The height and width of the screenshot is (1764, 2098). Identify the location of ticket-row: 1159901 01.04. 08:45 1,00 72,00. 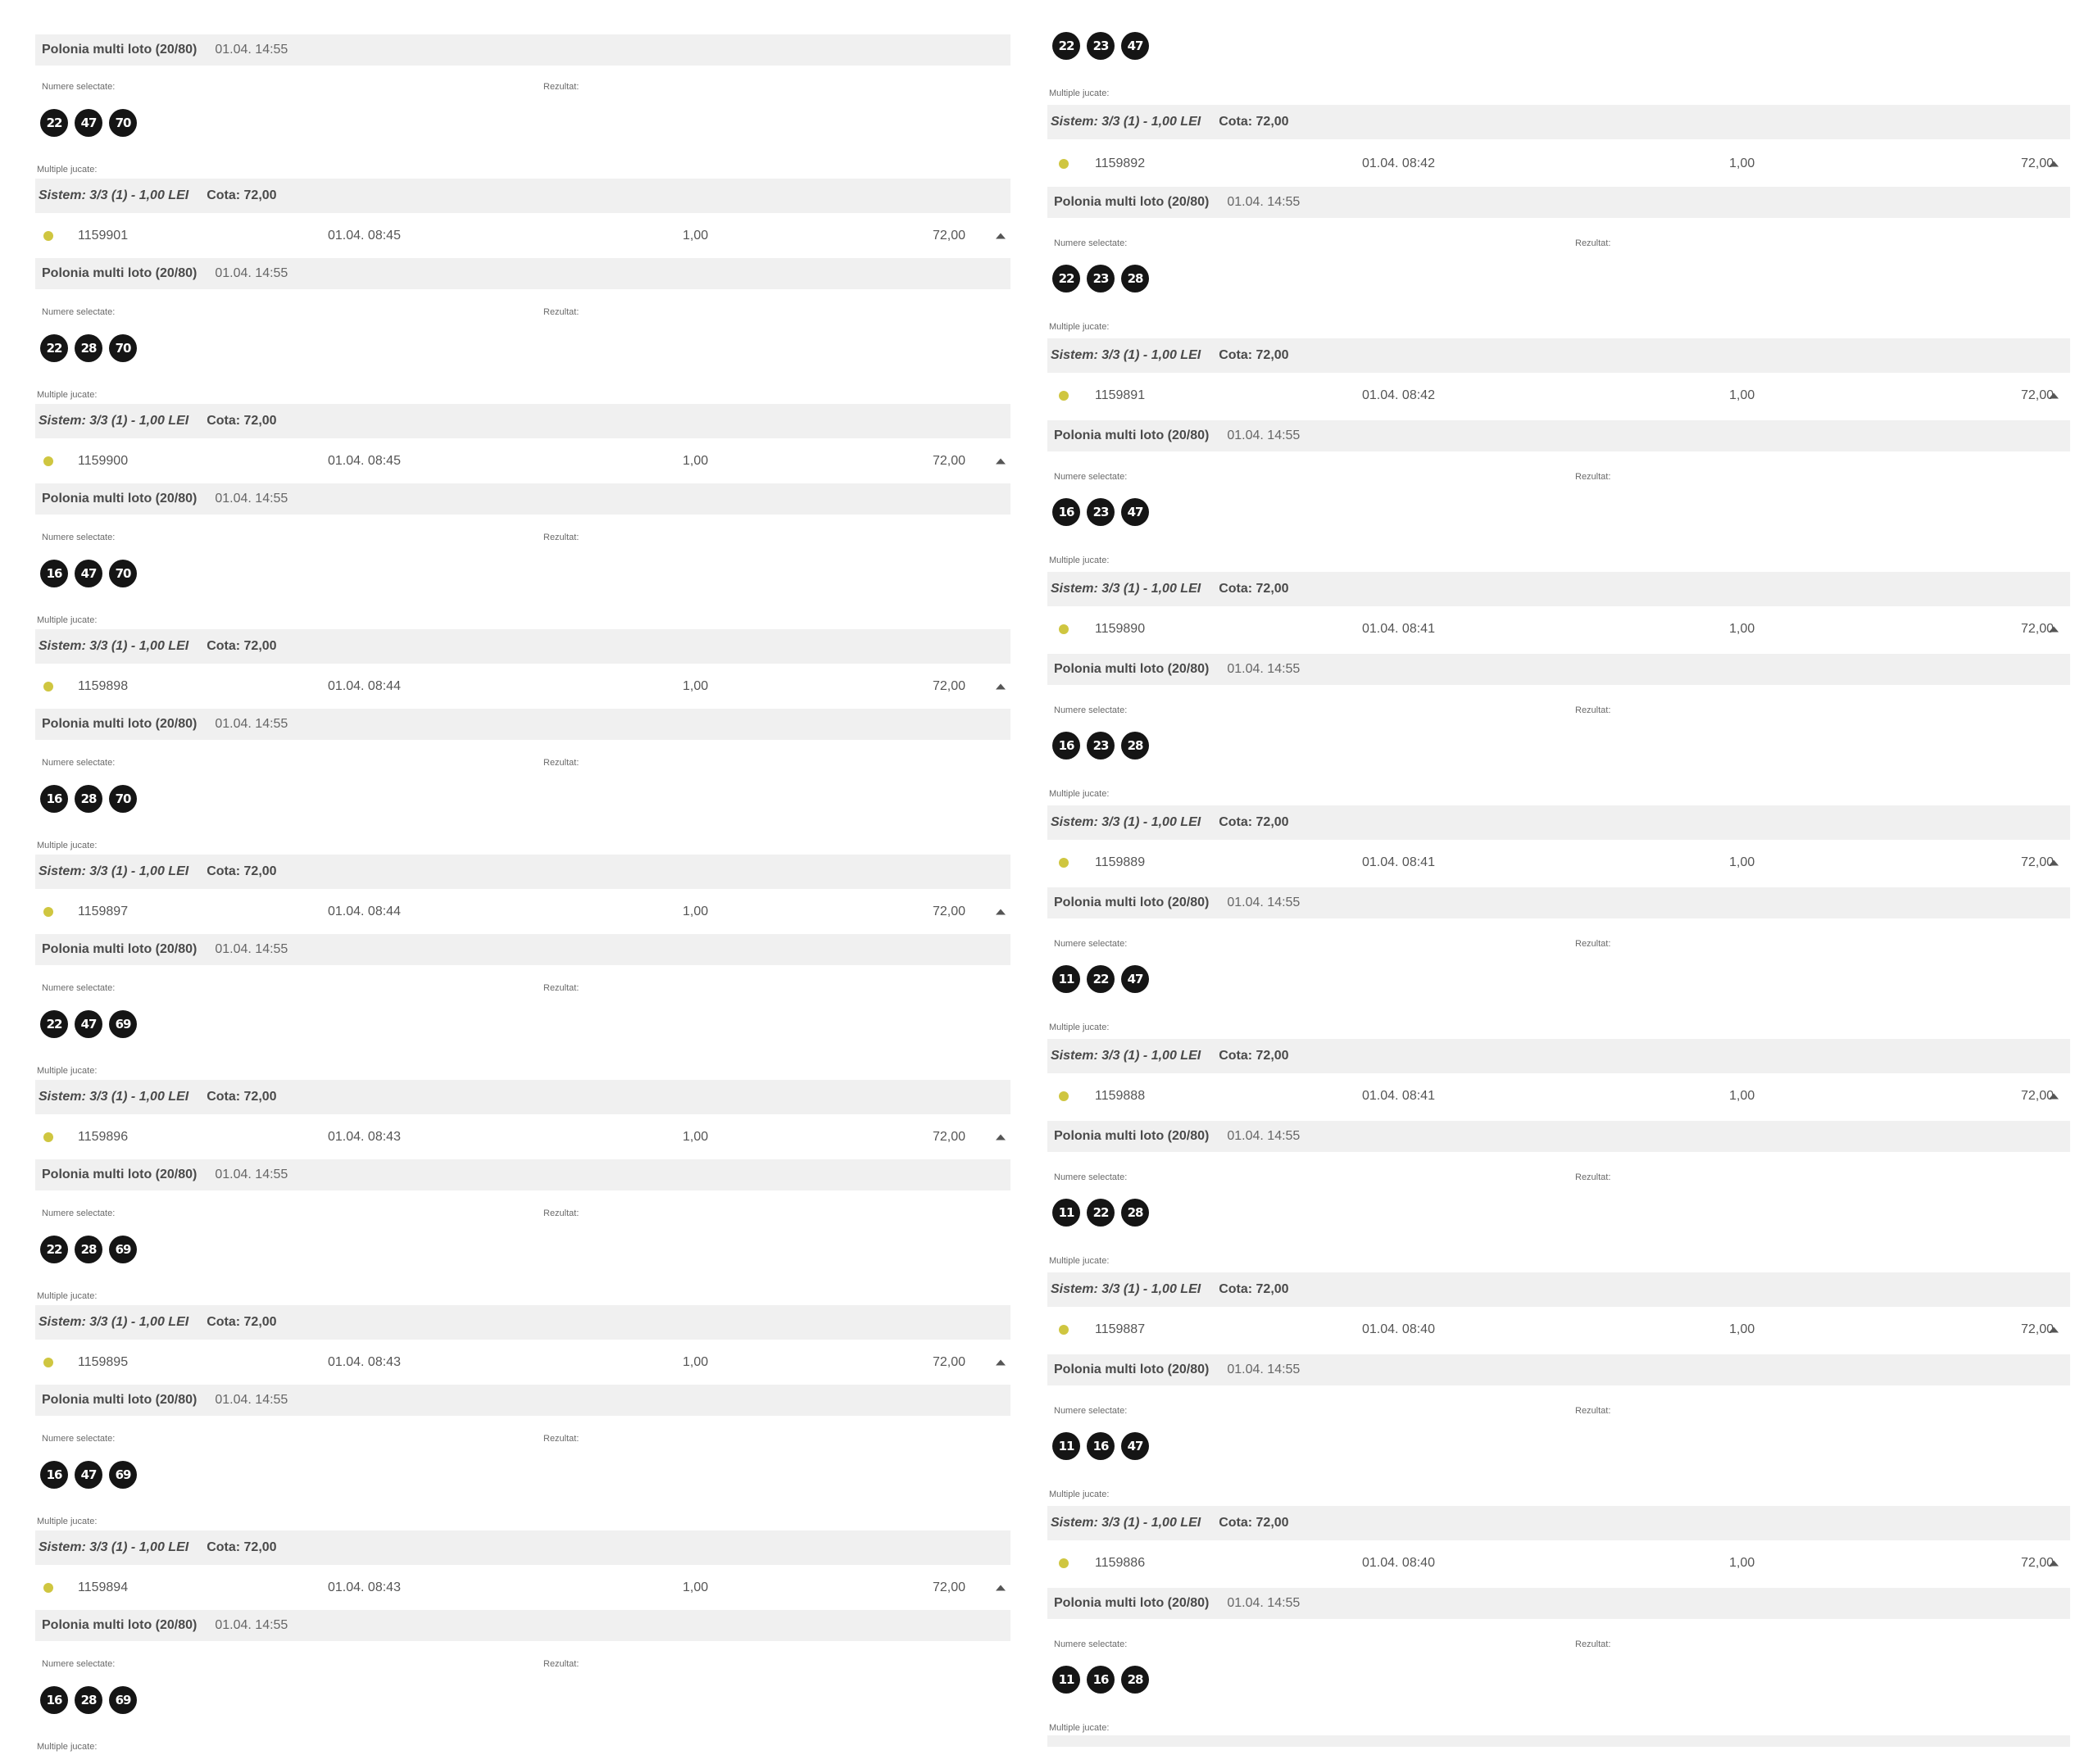
(523, 236).